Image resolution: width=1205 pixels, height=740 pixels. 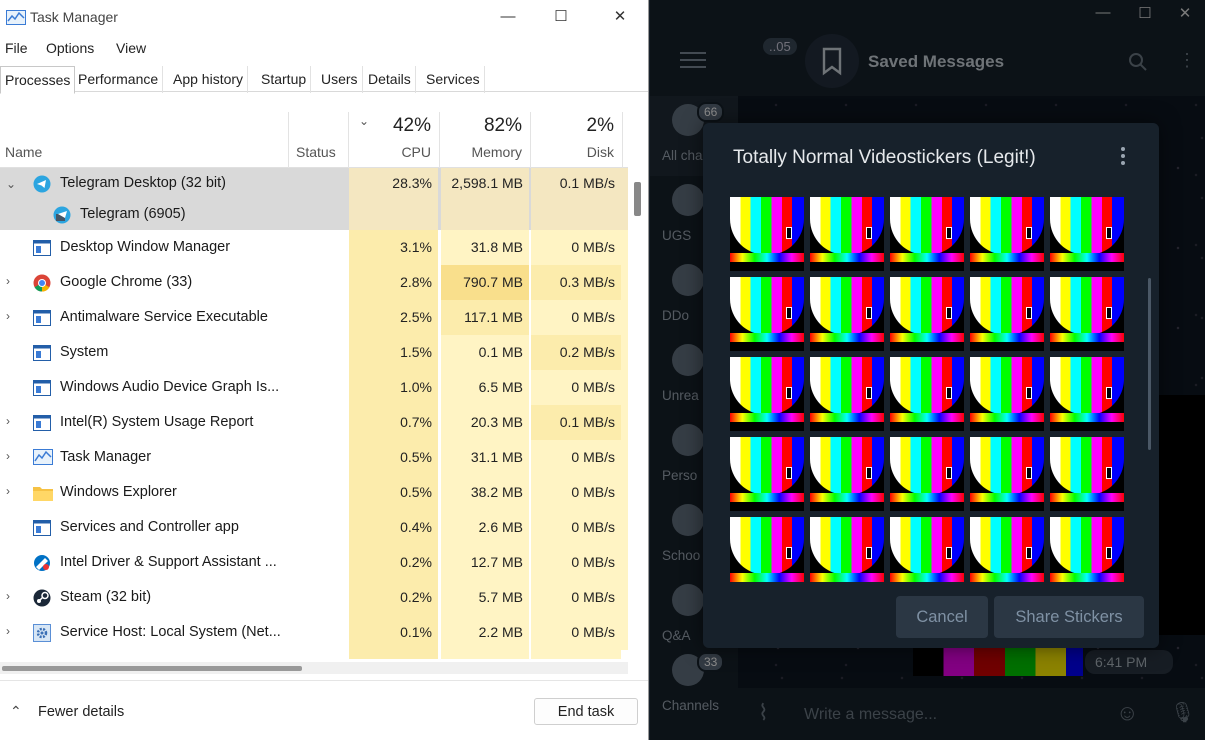 What do you see at coordinates (637, 199) in the screenshot?
I see `vertical-scrollbar` at bounding box center [637, 199].